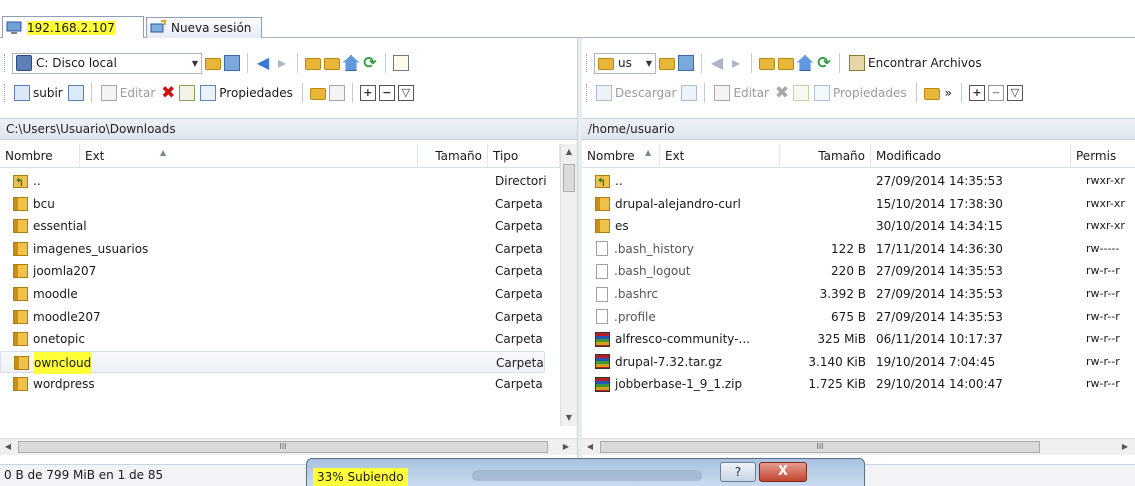  I want to click on upload-queue-icon, so click(75, 93).